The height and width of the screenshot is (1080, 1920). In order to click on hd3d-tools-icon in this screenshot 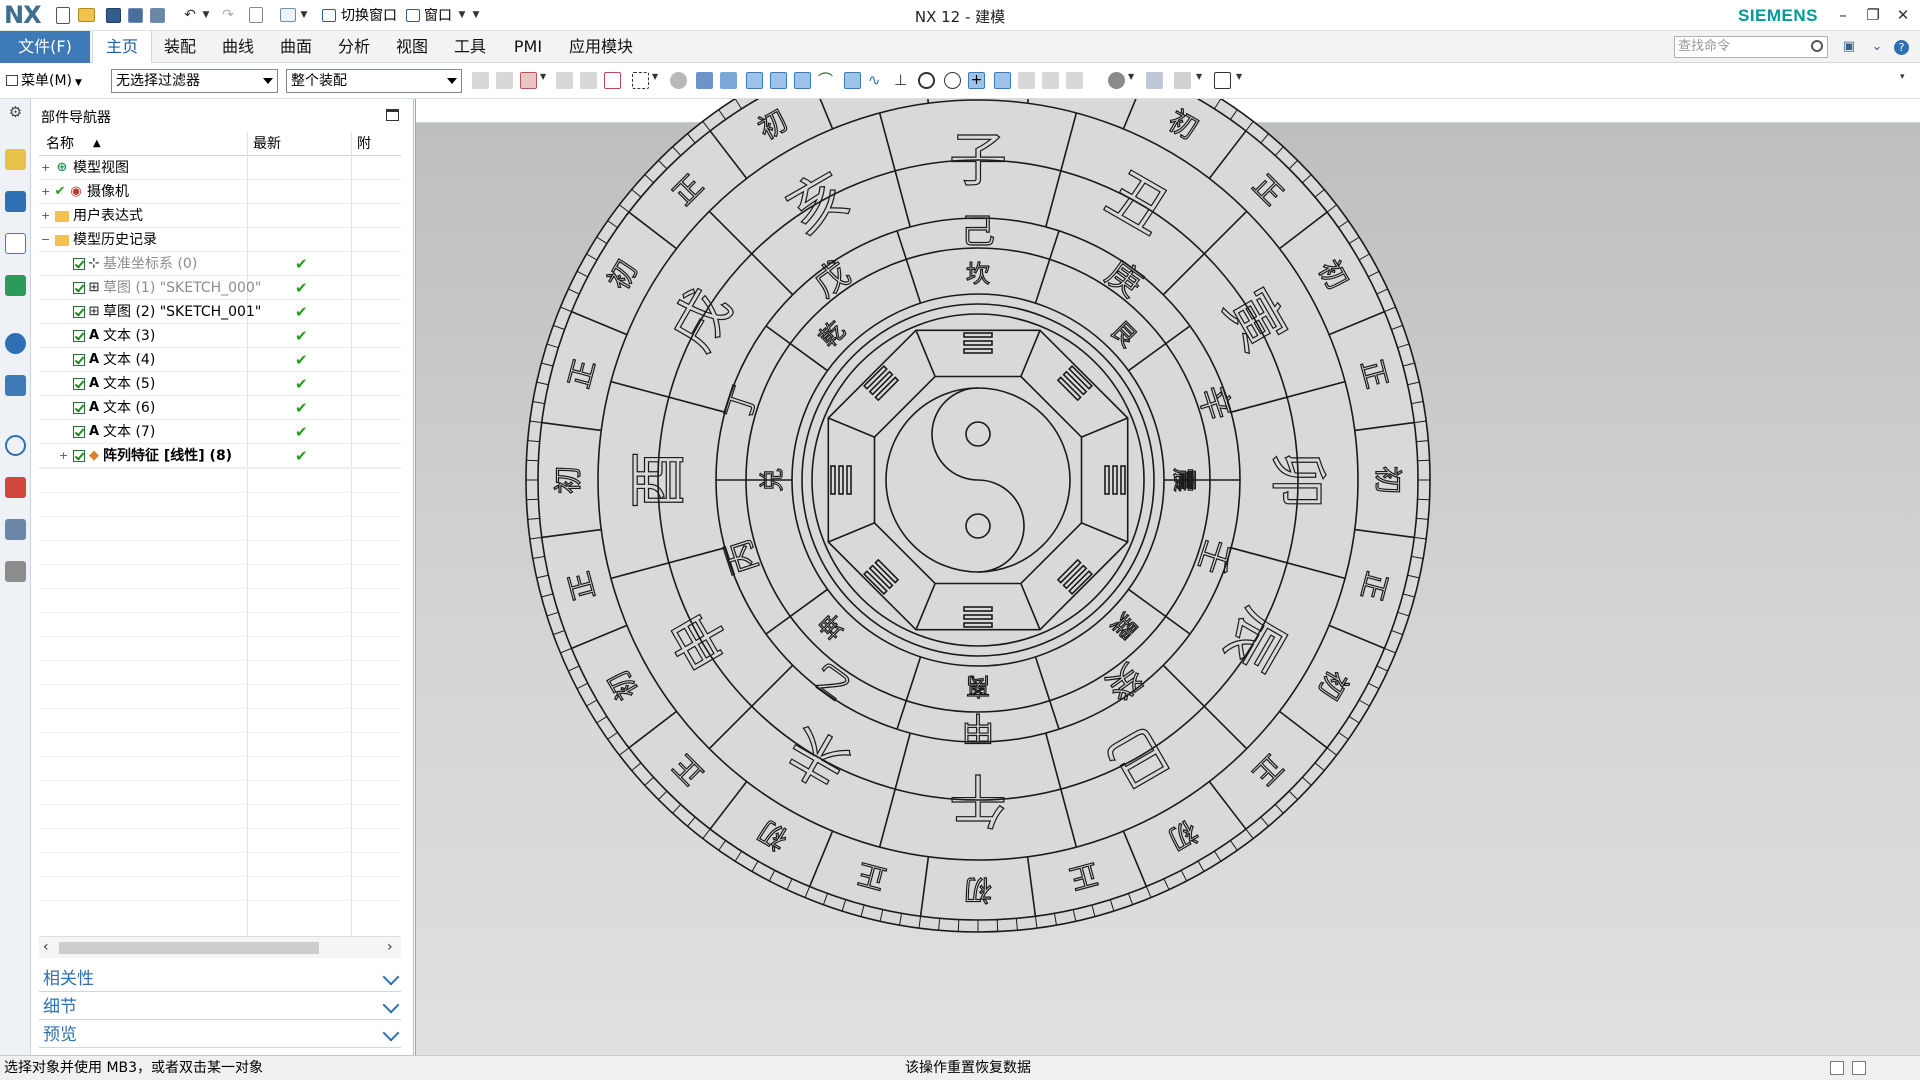, I will do `click(15, 343)`.